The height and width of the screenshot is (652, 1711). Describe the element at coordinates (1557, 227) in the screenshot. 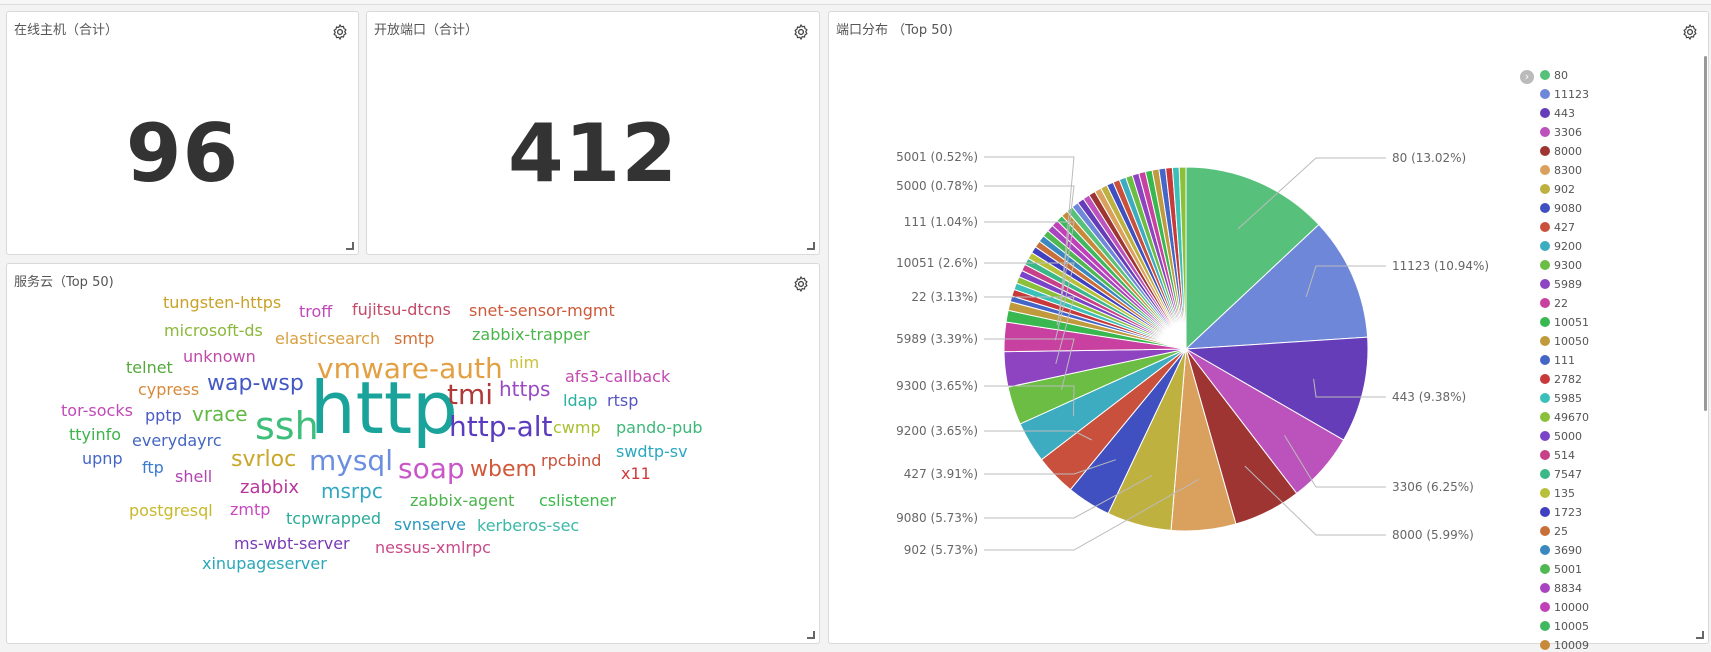

I see `legend-item: 427` at that location.